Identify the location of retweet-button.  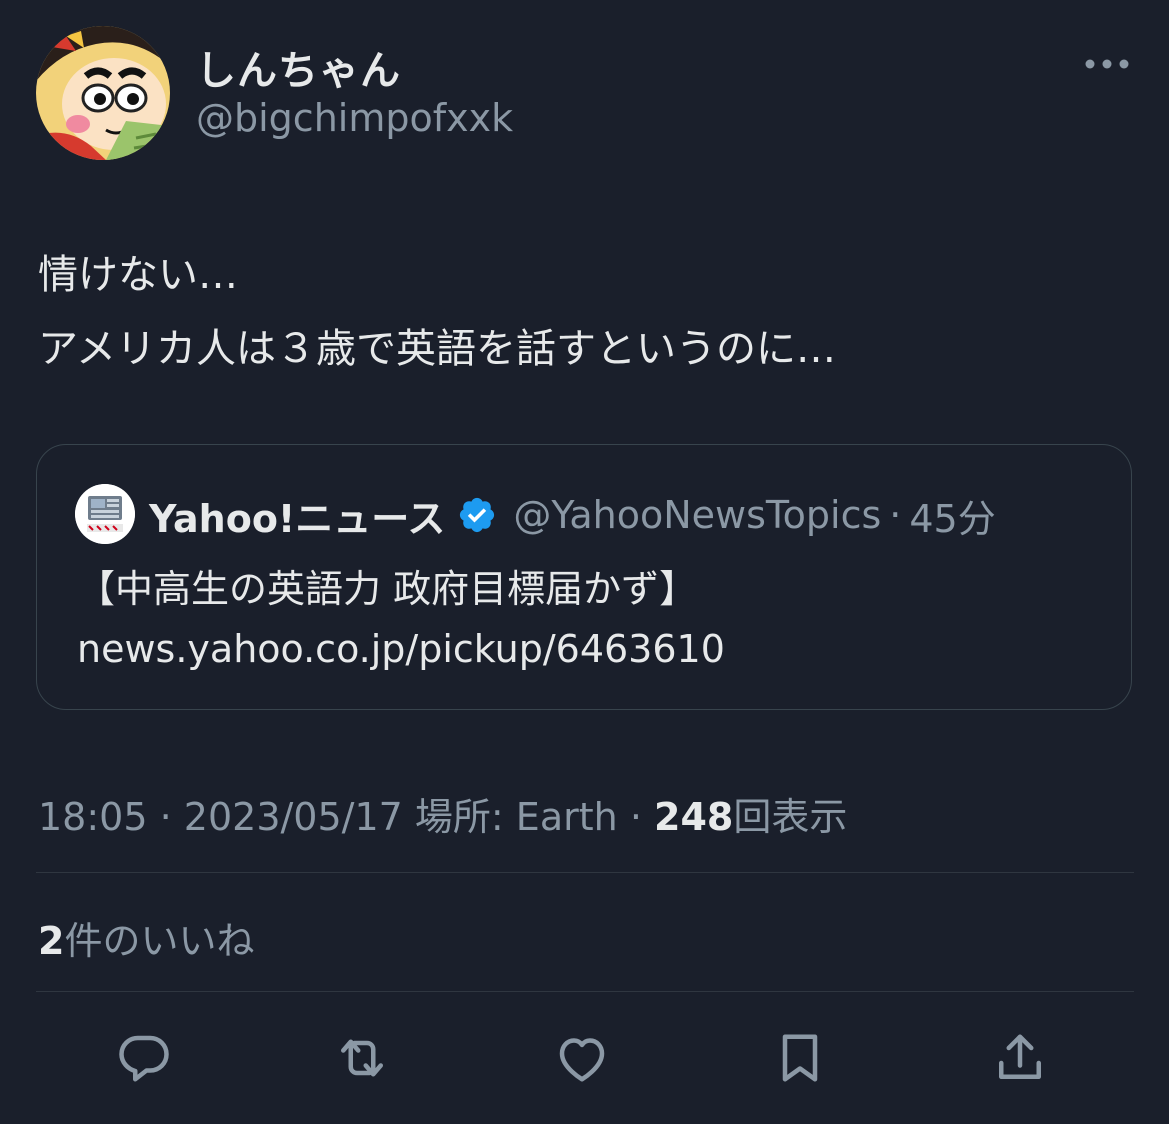
(362, 1058).